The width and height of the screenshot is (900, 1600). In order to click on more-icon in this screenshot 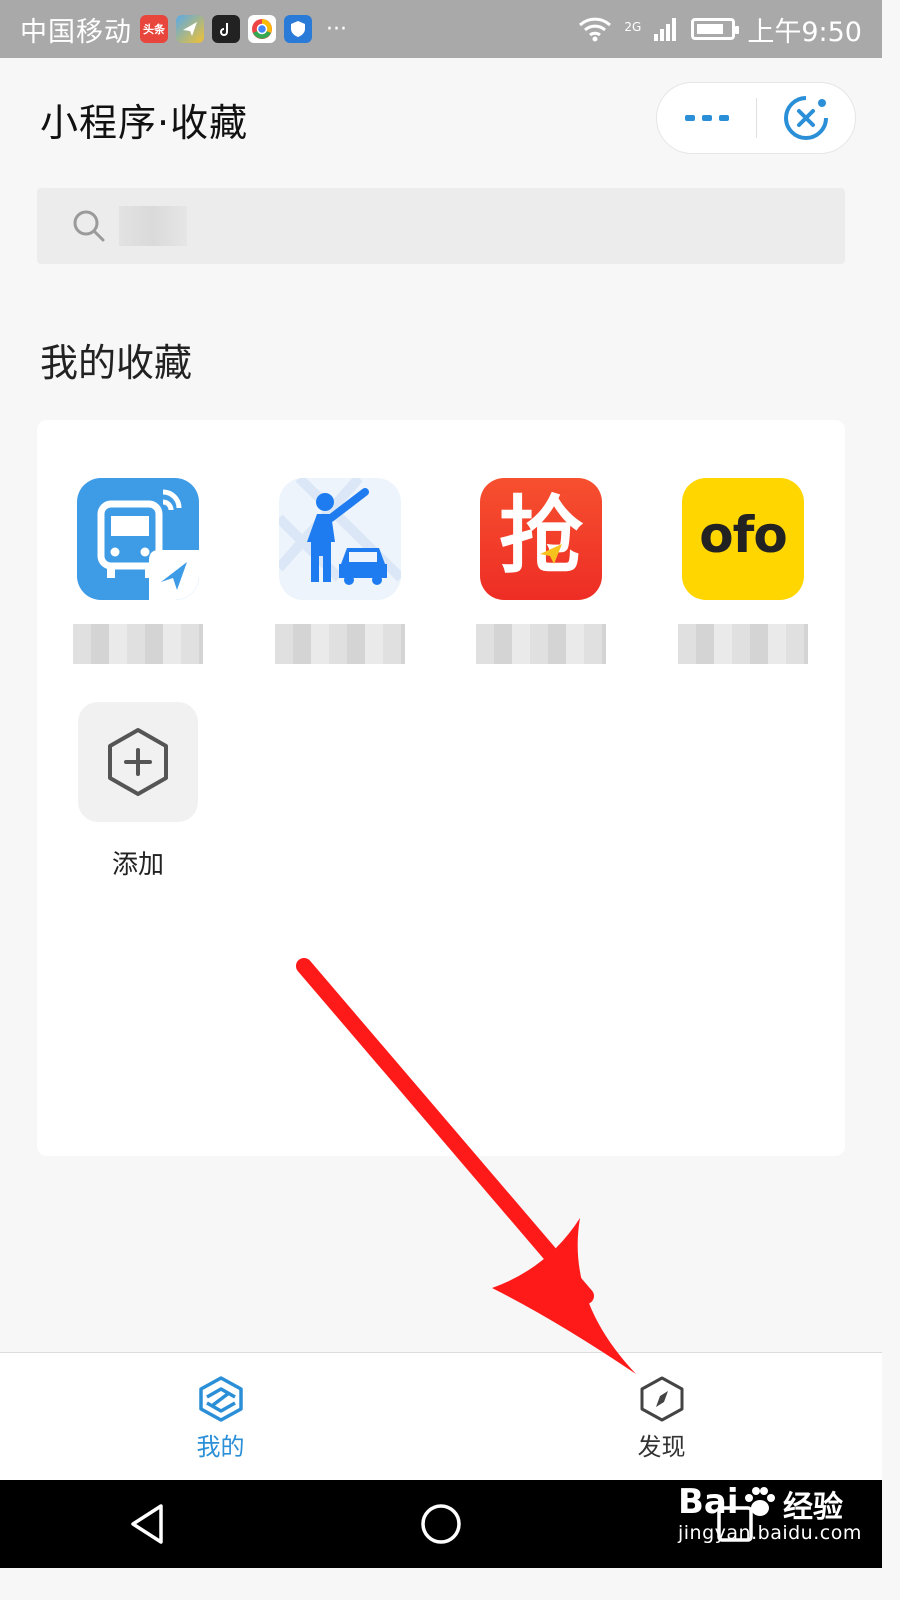, I will do `click(706, 118)`.